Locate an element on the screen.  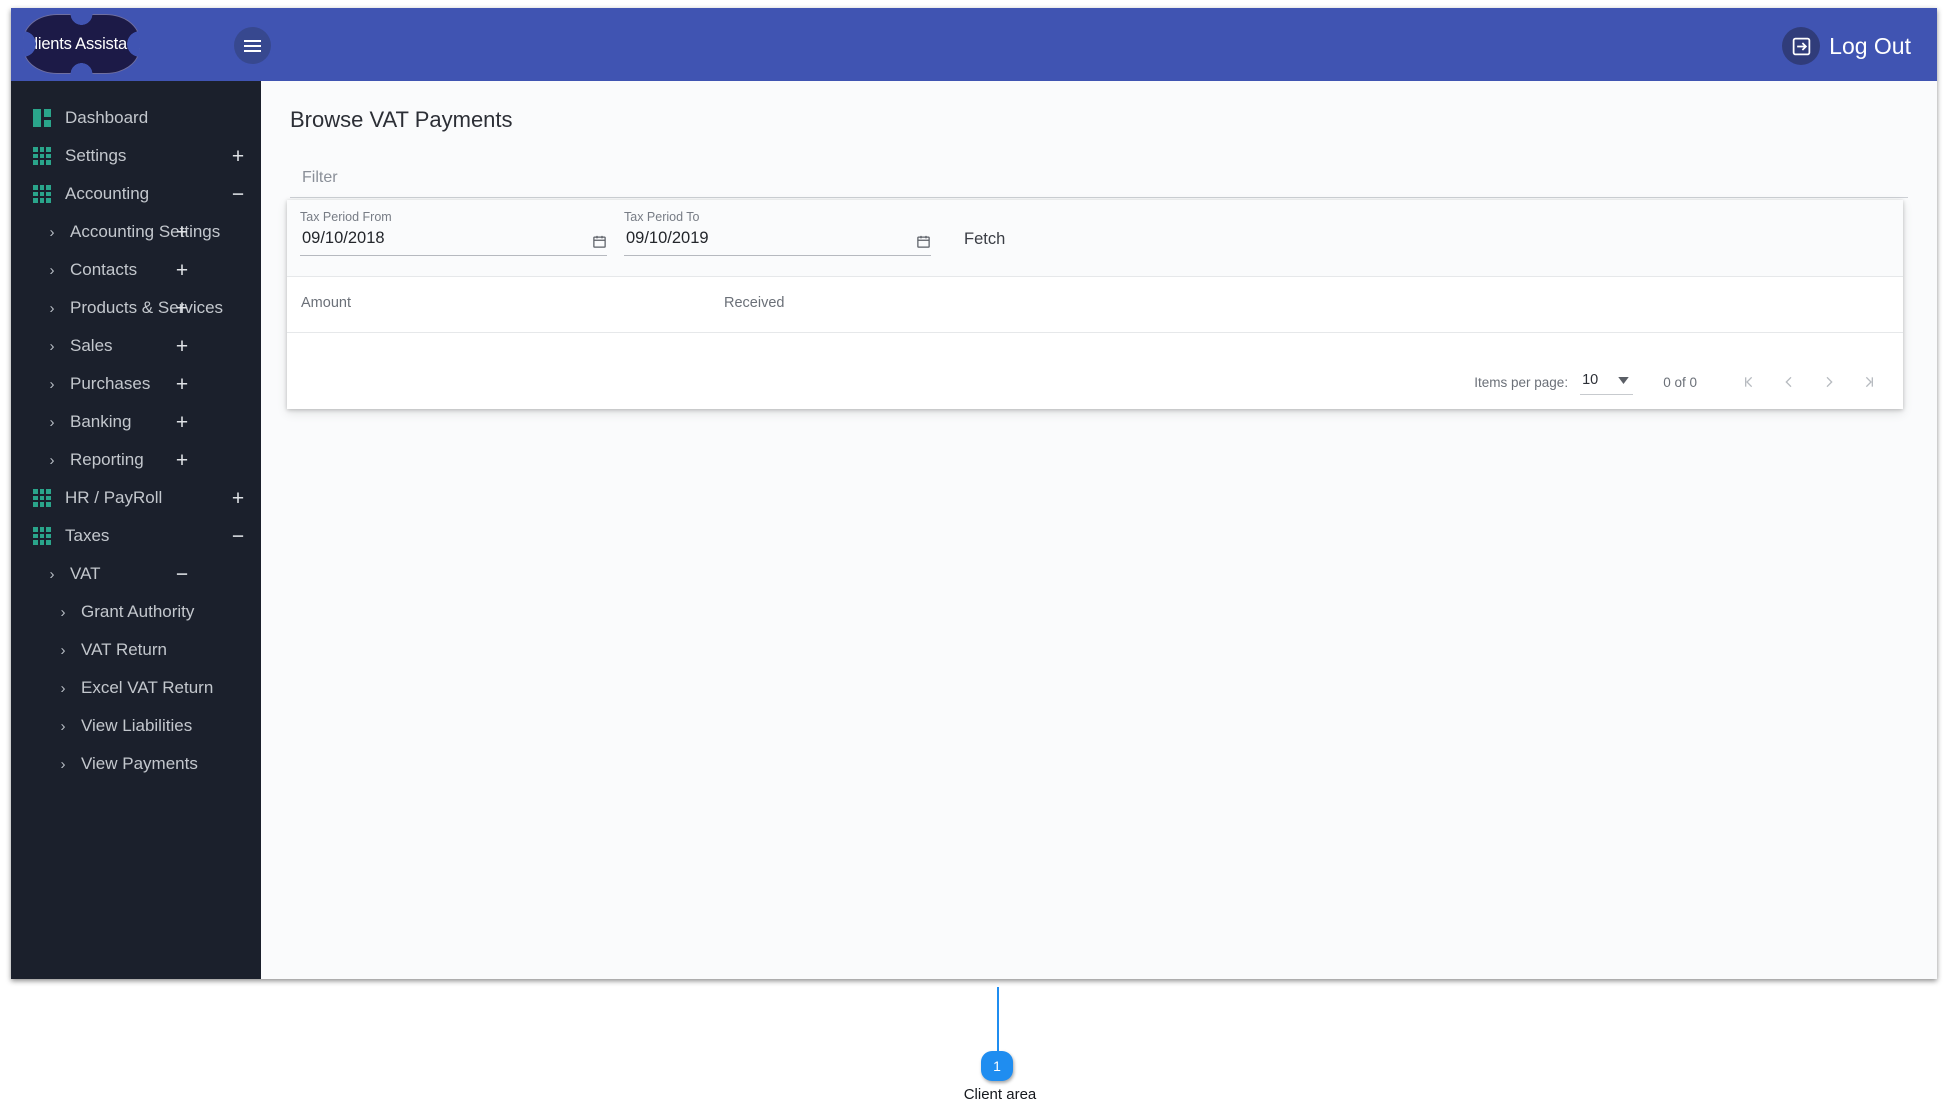
table-paginator: Items per page: 10 0 of 0 is located at coordinates (1095, 382).